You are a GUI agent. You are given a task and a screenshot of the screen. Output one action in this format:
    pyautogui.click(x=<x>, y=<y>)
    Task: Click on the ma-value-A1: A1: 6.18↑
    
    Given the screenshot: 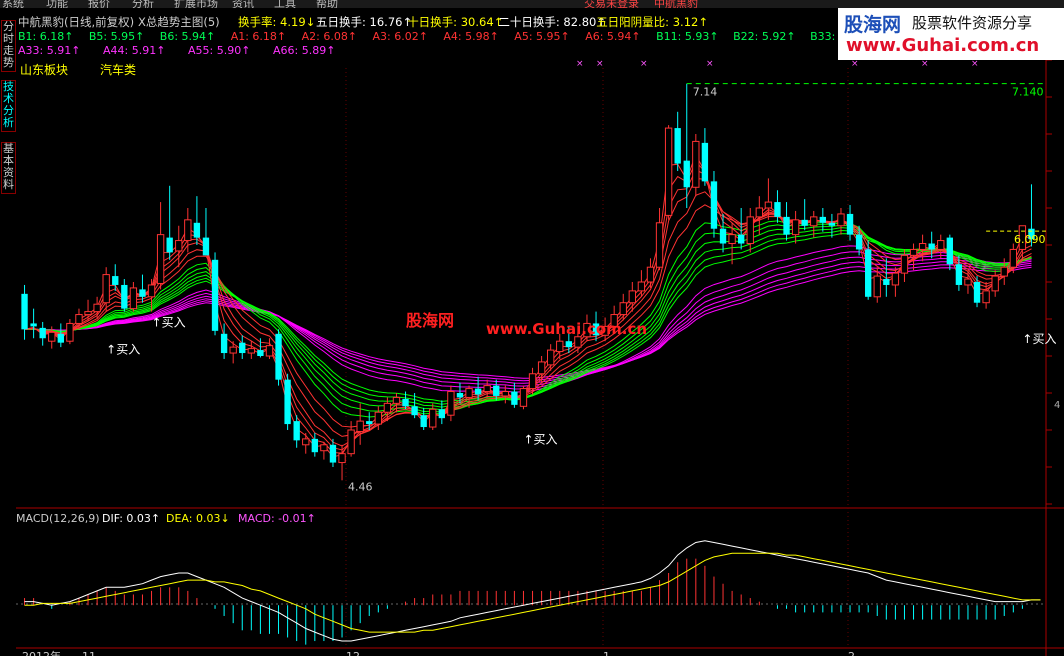 What is the action you would take?
    pyautogui.click(x=258, y=36)
    